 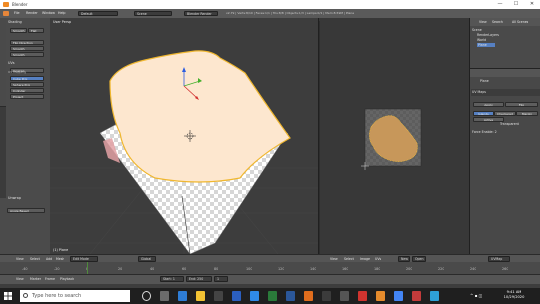 What do you see at coordinates (349, 259) in the screenshot?
I see `uv-menu-select: Select` at bounding box center [349, 259].